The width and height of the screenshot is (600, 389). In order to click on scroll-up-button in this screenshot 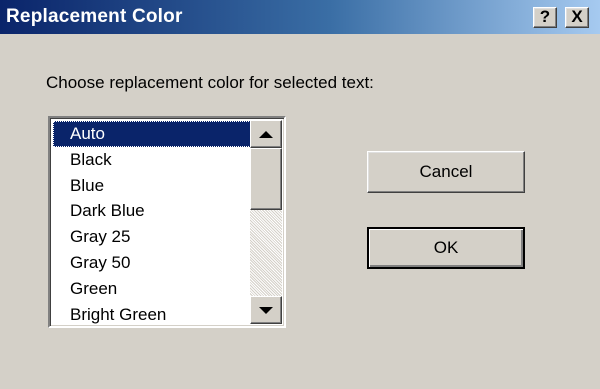, I will do `click(266, 134)`.